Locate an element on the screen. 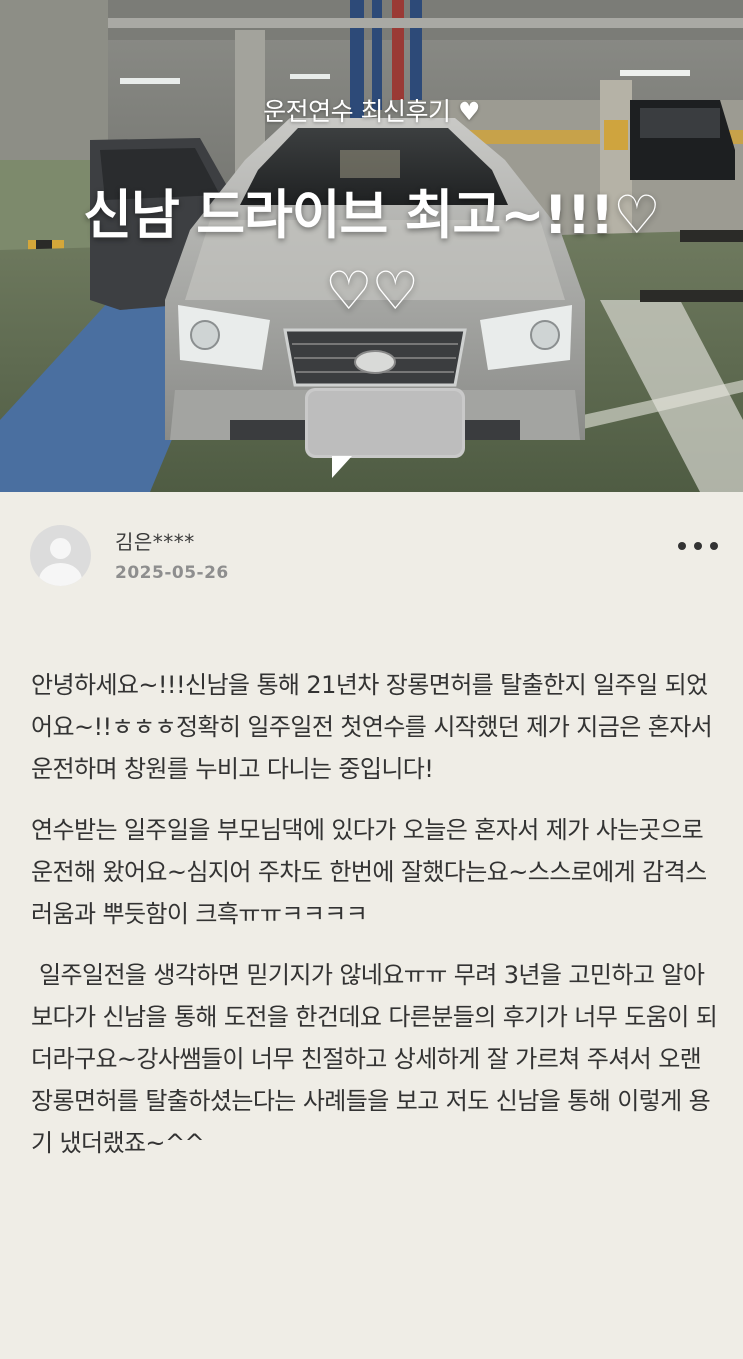 The height and width of the screenshot is (1359, 743). hero-subtitle: 운전연수 최신후기 ♥ is located at coordinates (371, 111).